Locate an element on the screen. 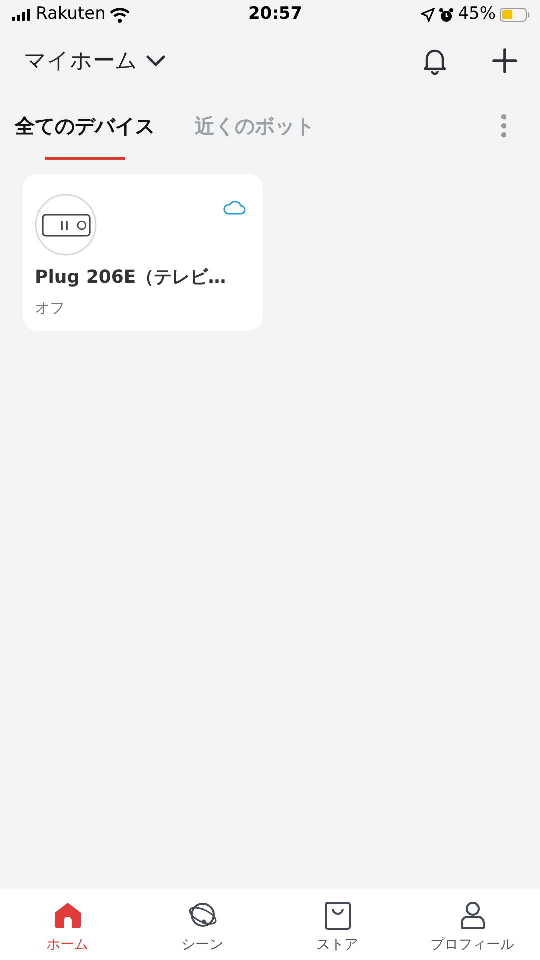 This screenshot has height=960, width=540. wifi-icon is located at coordinates (120, 15).